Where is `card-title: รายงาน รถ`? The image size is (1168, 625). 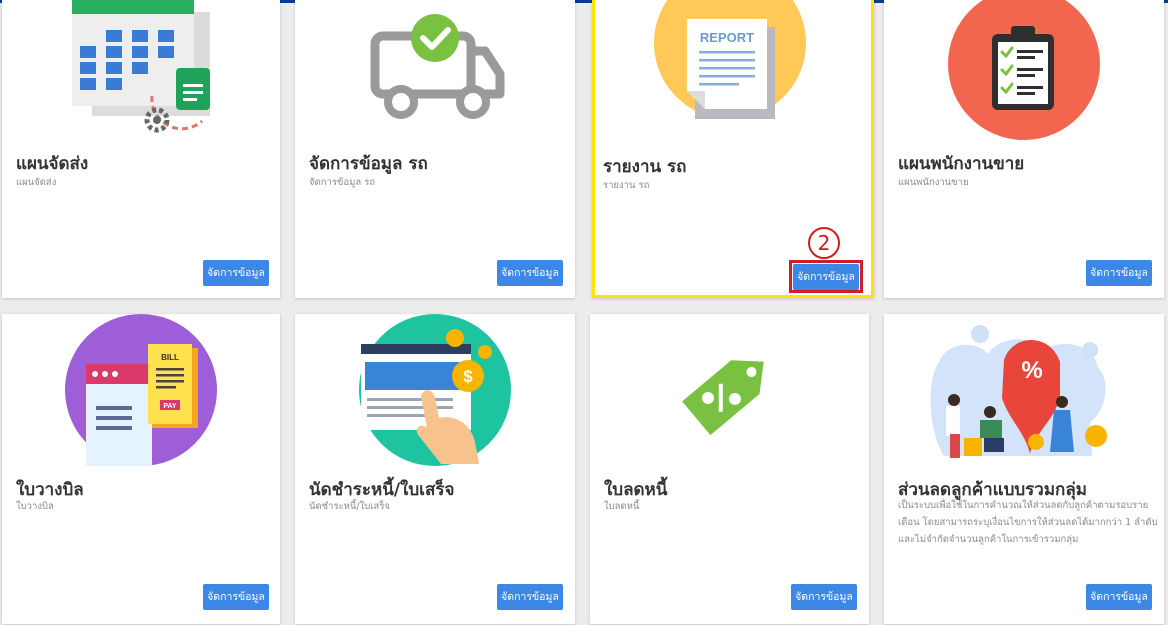
card-title: รายงาน รถ is located at coordinates (645, 167).